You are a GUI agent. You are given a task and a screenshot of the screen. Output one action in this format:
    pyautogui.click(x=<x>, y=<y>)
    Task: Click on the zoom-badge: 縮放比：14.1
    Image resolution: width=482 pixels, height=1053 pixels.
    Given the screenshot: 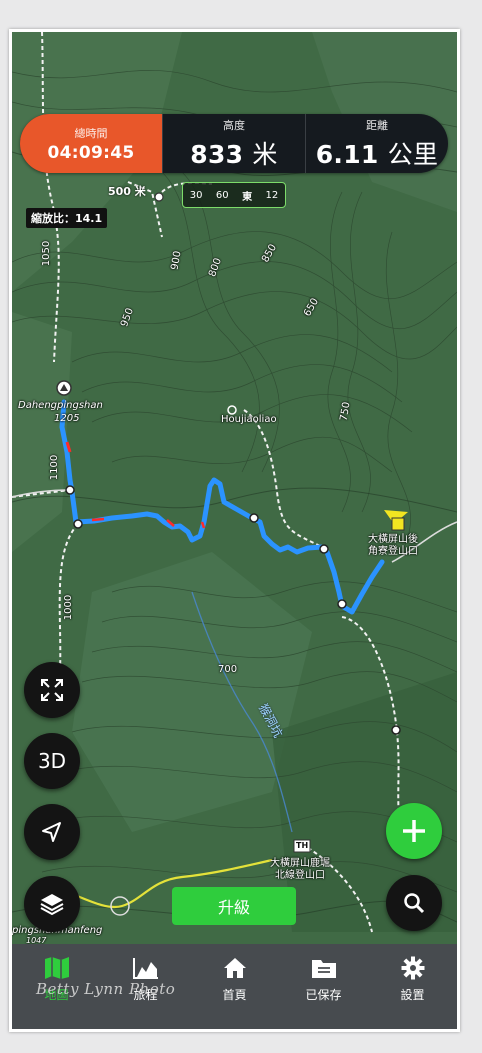 What is the action you would take?
    pyautogui.click(x=67, y=218)
    